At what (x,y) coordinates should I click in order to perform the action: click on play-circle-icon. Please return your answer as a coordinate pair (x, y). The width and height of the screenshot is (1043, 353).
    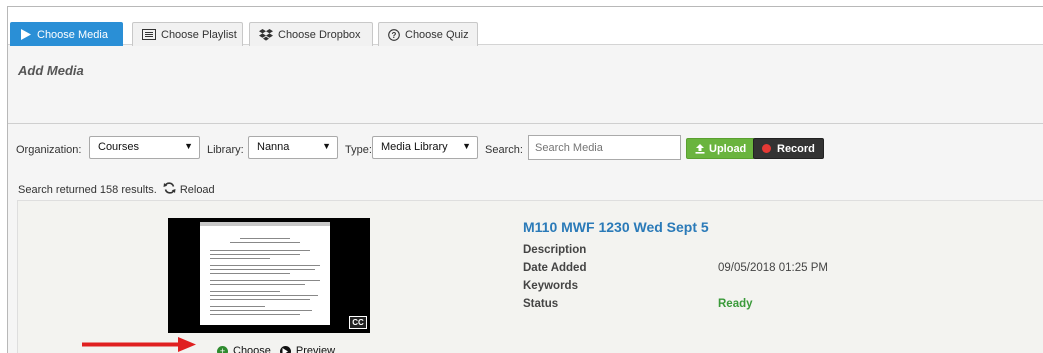
    Looking at the image, I should click on (285, 349).